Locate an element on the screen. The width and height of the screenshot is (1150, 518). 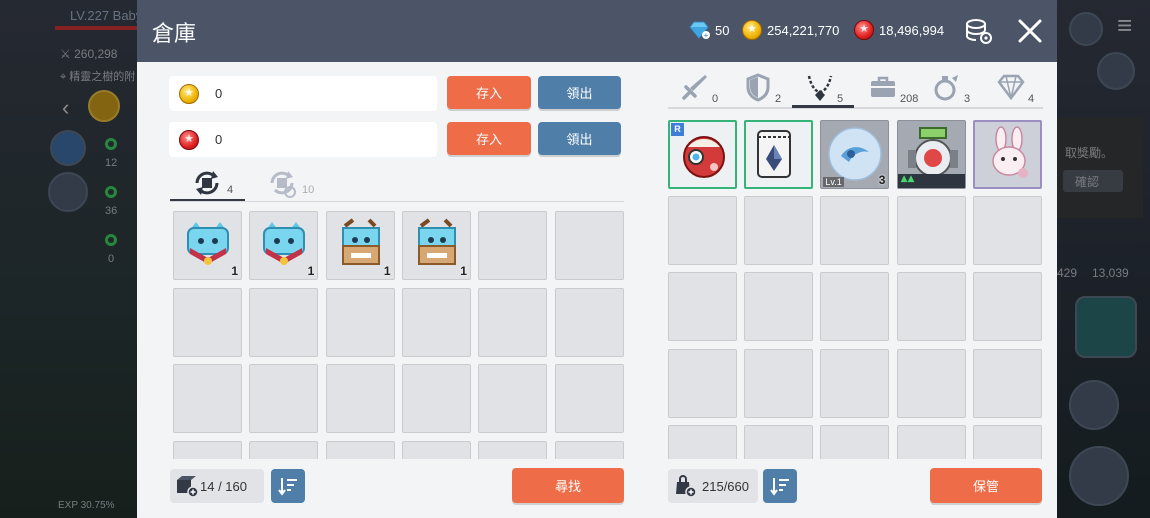
red-point-withdraw-button: 領出 is located at coordinates (579, 138).